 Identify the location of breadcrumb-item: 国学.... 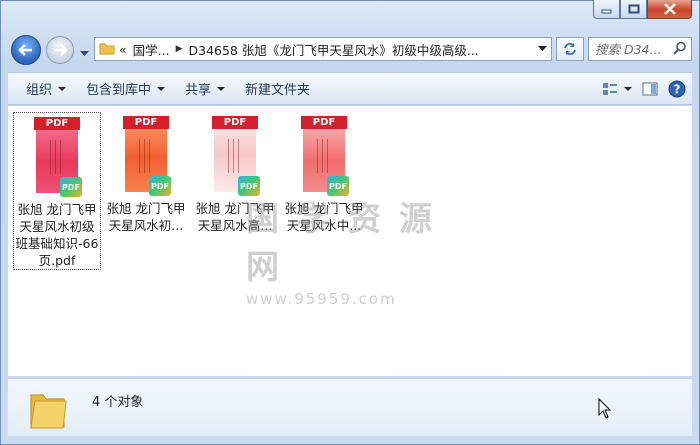
(151, 49).